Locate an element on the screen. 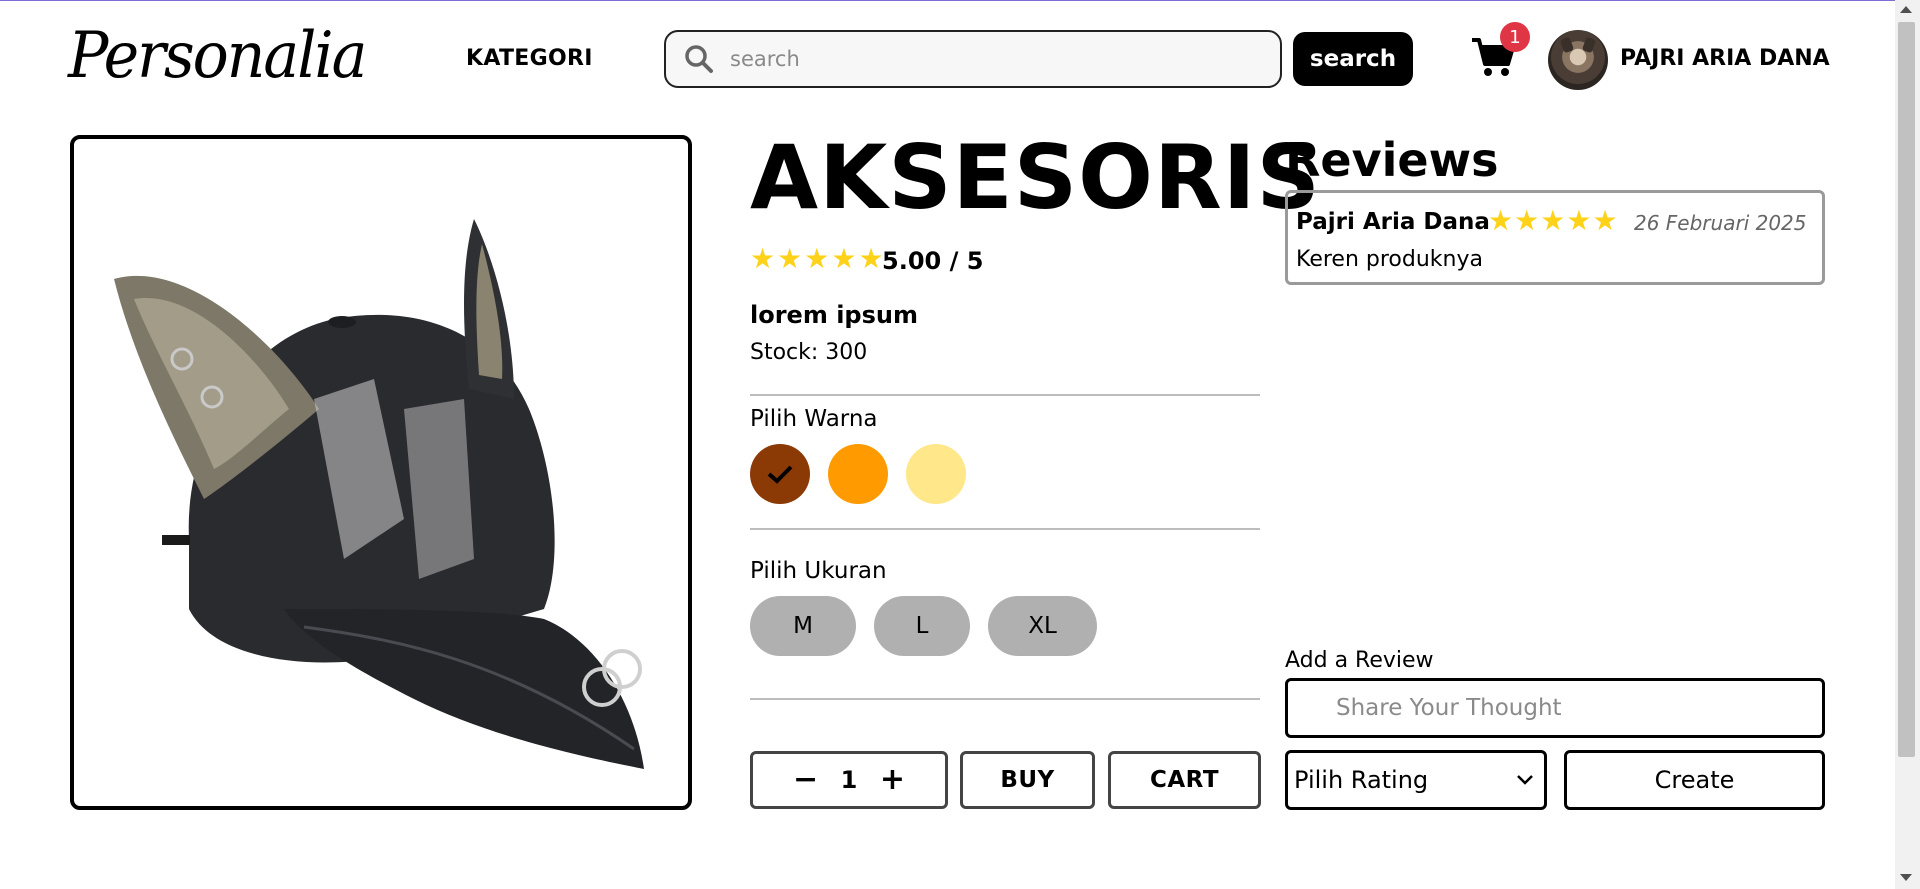 This screenshot has height=889, width=1920. cart-count-badge: 1 is located at coordinates (1515, 37).